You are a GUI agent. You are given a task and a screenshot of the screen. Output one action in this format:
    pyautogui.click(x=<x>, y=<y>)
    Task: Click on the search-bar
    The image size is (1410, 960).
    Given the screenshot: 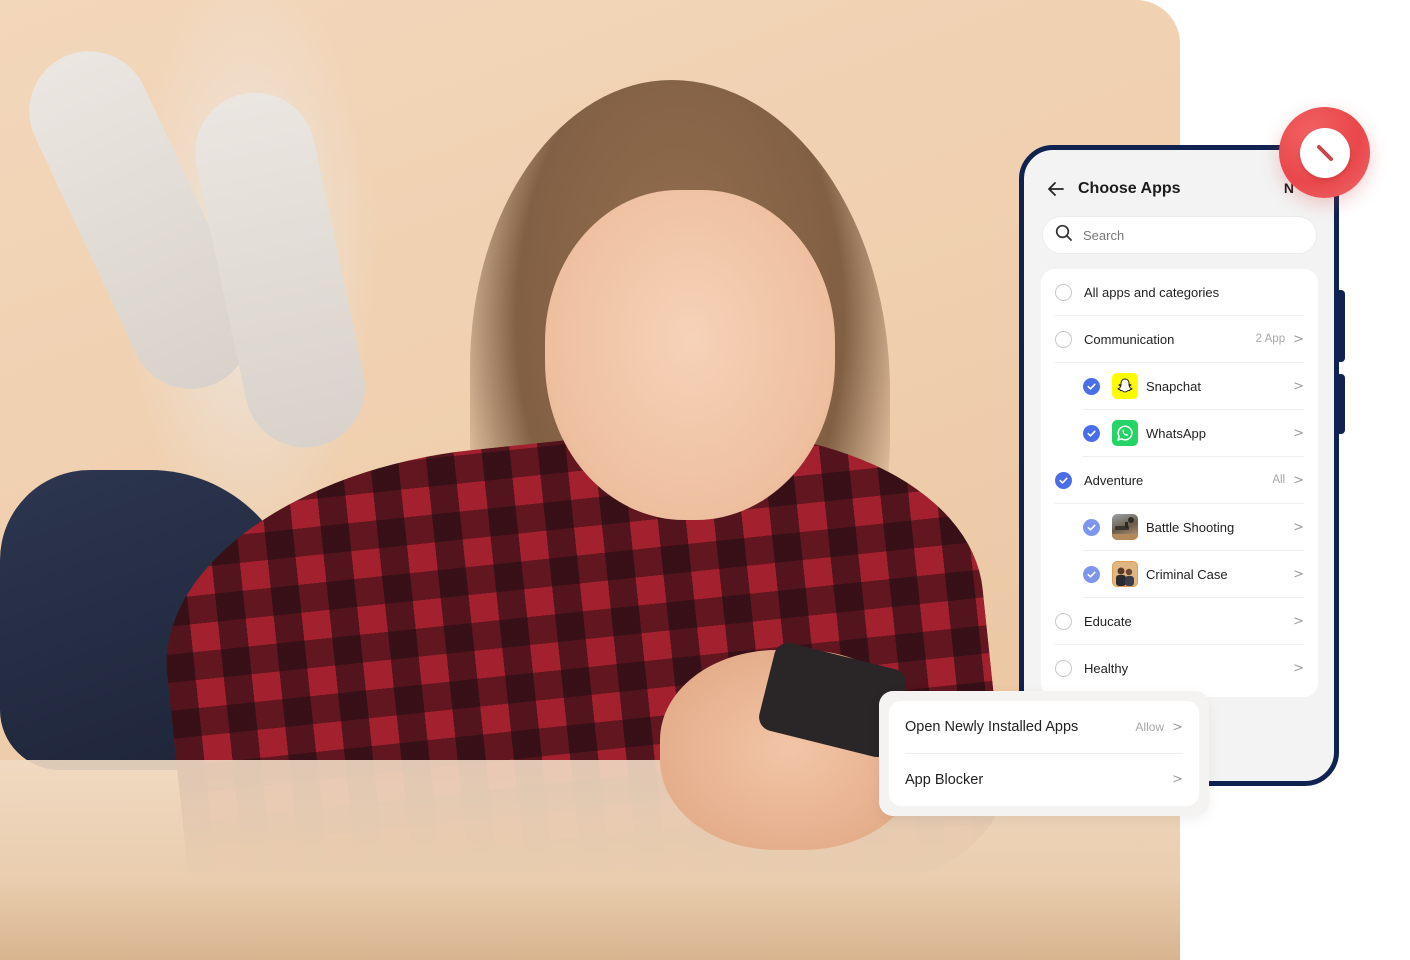 What is the action you would take?
    pyautogui.click(x=1179, y=235)
    